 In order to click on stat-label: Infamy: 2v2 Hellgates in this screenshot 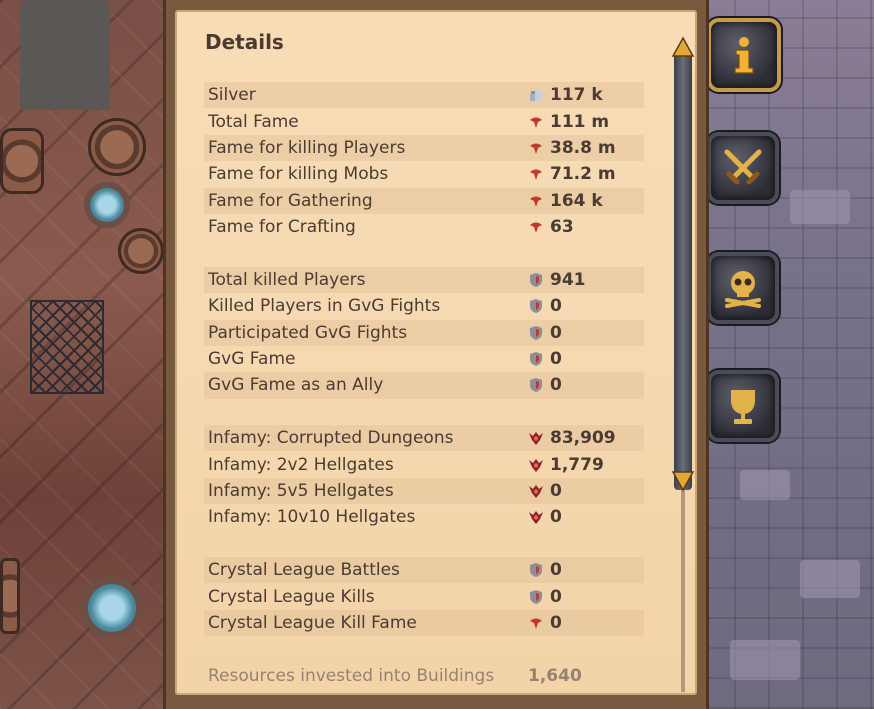, I will do `click(301, 464)`.